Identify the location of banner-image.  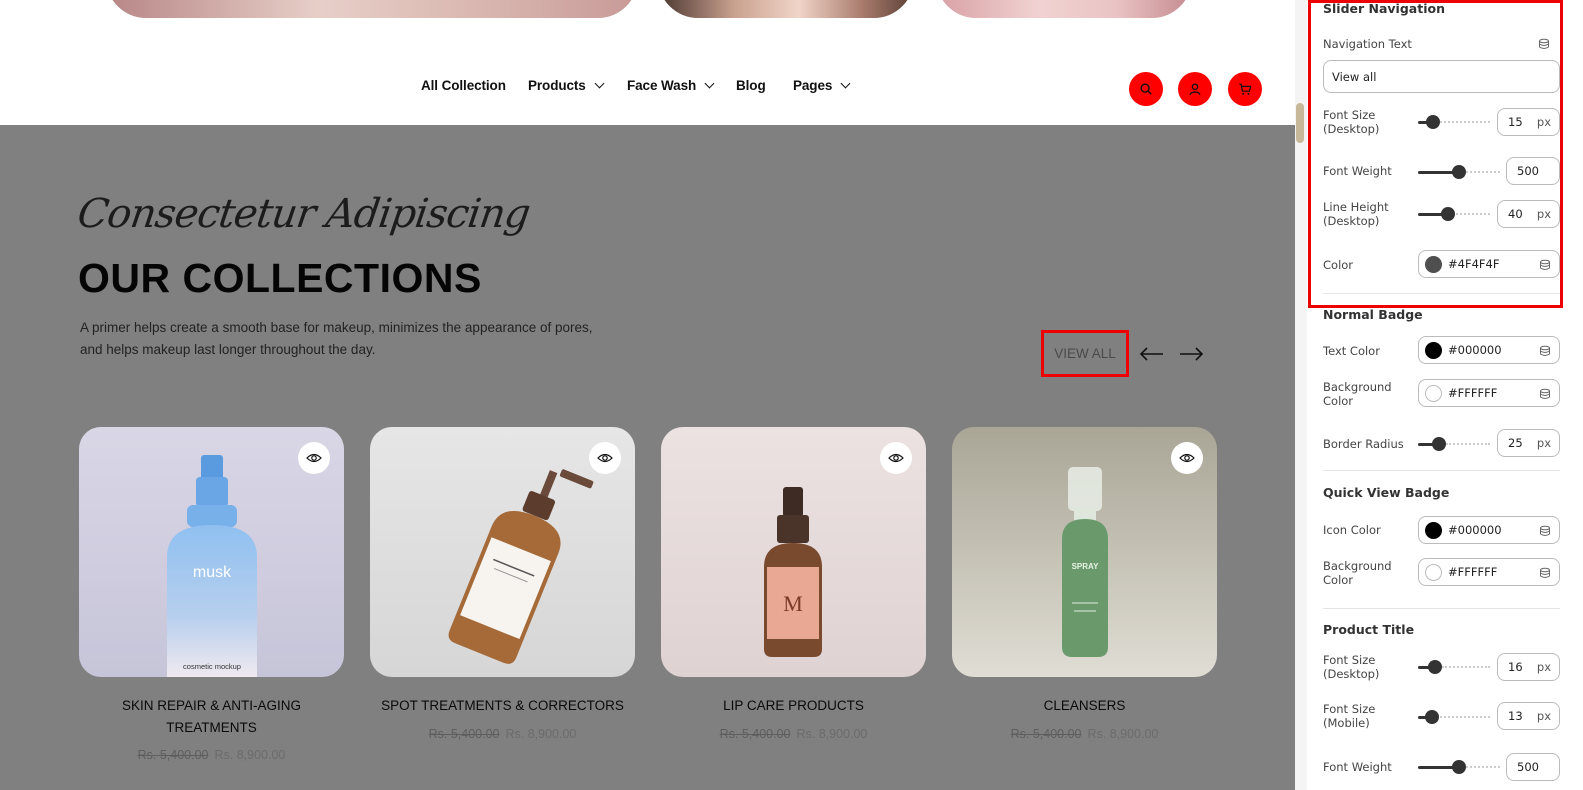
(372, 9).